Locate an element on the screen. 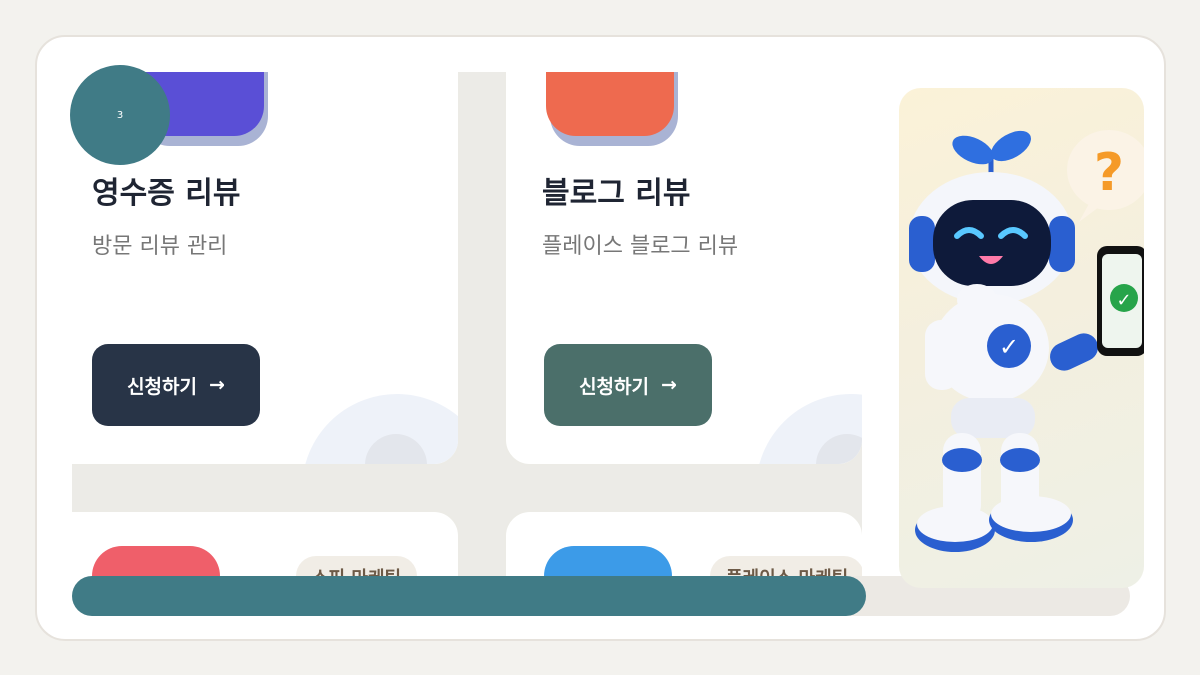  card-title: 영수증 리뷰 is located at coordinates (166, 193).